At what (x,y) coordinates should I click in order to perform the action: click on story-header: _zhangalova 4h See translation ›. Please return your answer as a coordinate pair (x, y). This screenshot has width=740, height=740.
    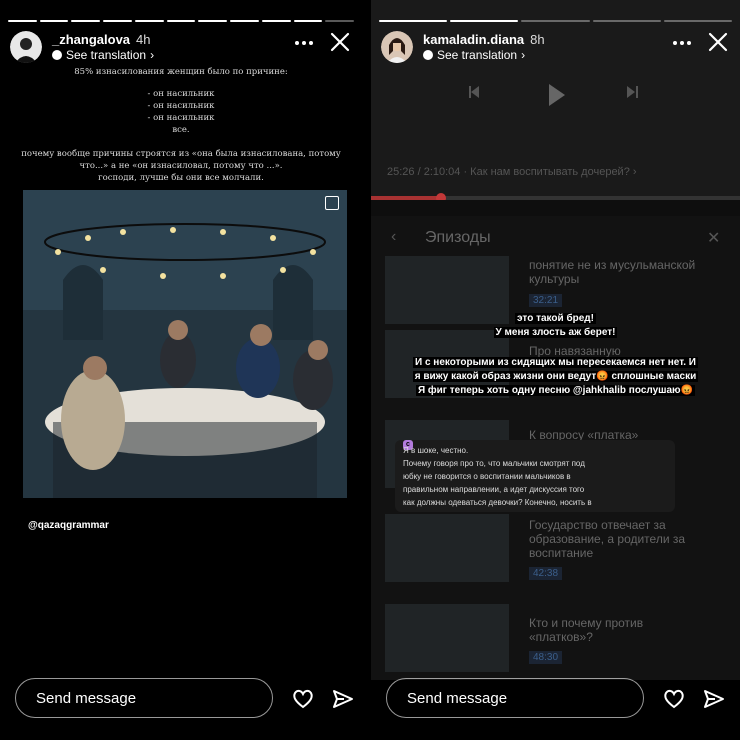
    Looking at the image, I should click on (181, 48).